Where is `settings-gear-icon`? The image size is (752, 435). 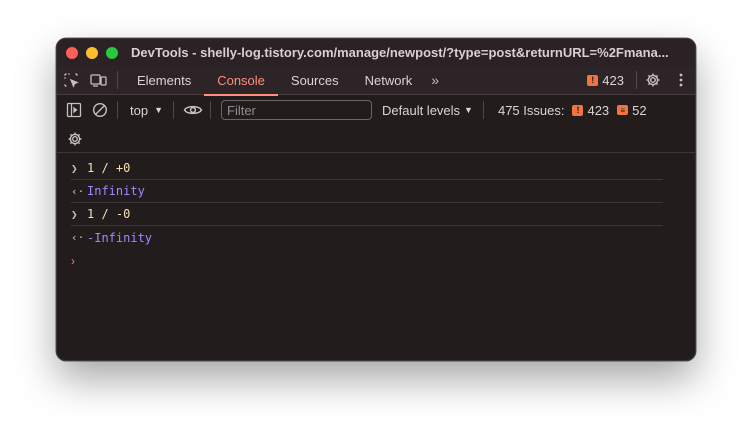 settings-gear-icon is located at coordinates (653, 80).